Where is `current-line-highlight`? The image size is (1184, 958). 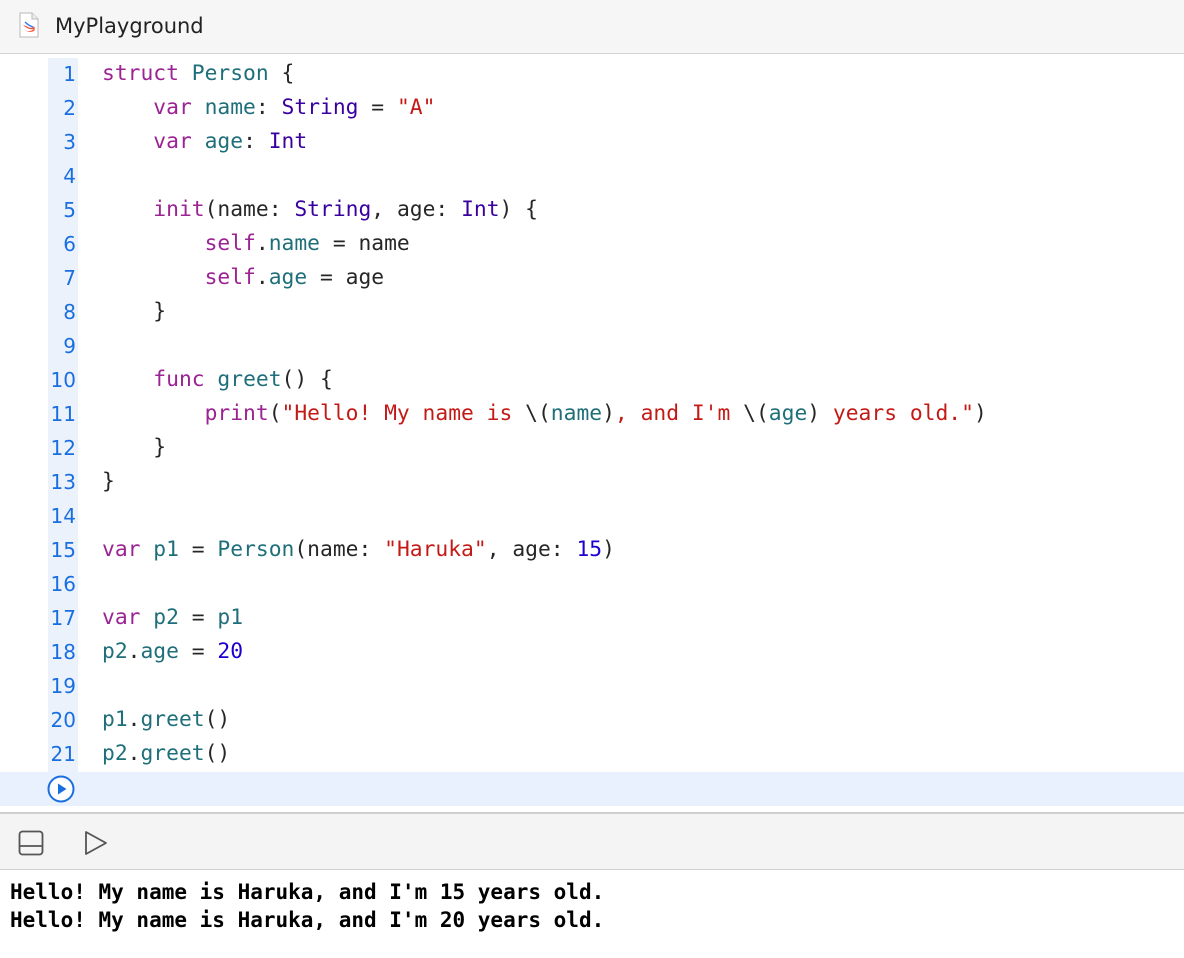 current-line-highlight is located at coordinates (592, 789).